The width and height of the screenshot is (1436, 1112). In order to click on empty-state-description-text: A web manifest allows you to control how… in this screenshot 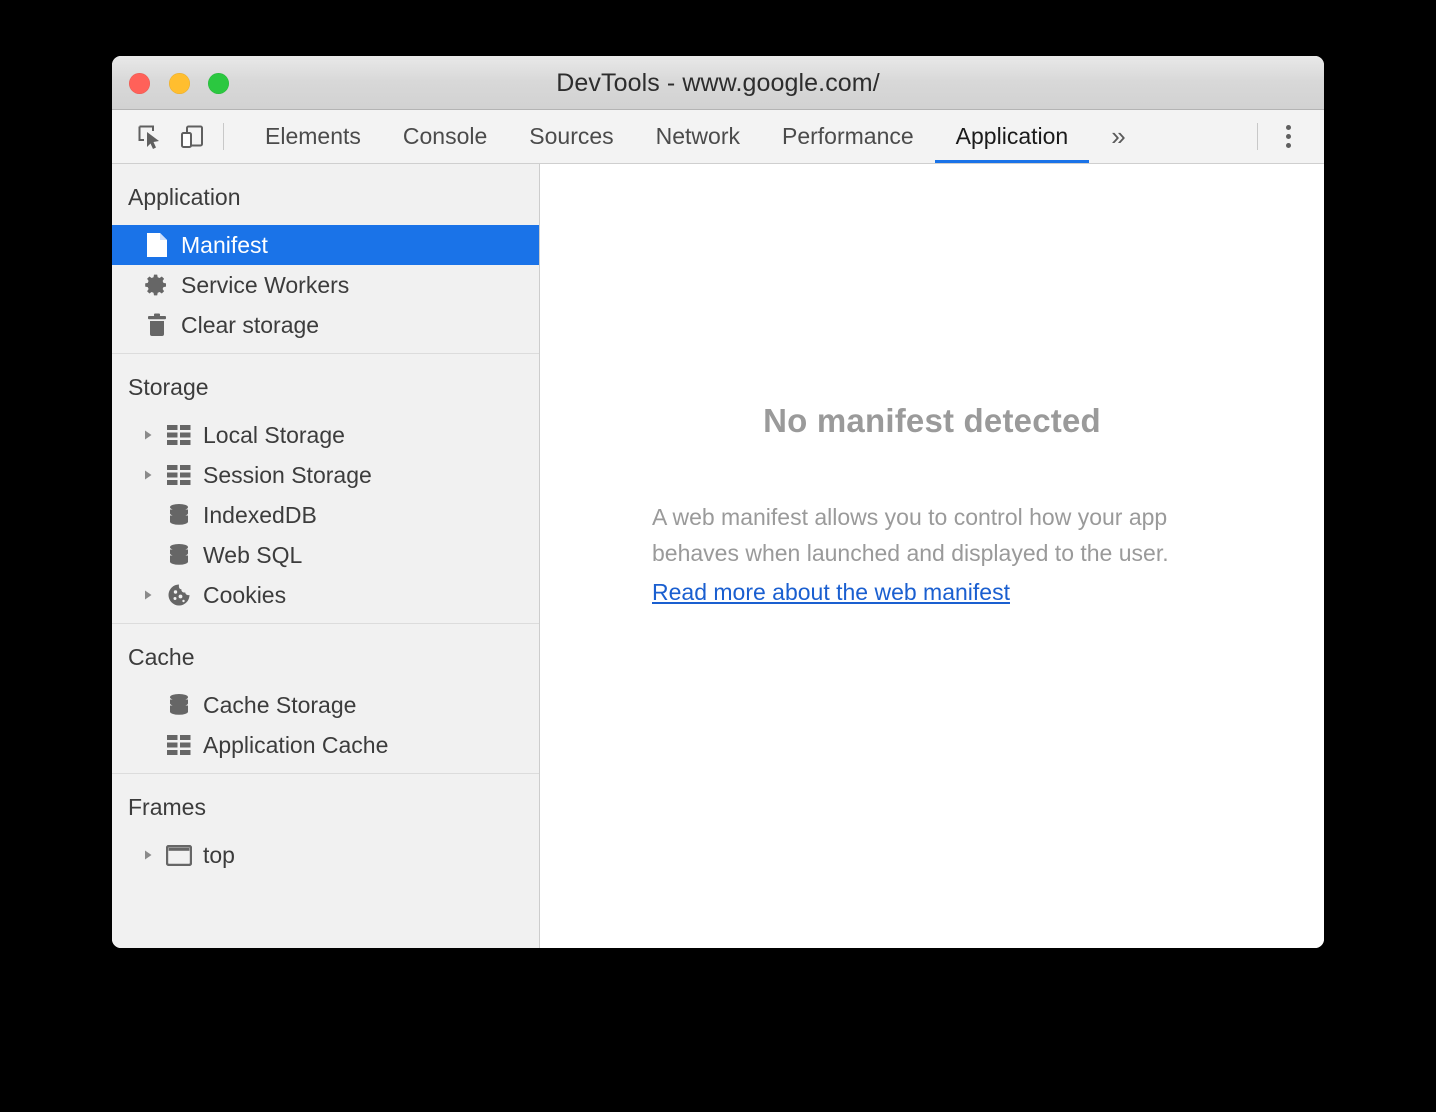, I will do `click(910, 535)`.